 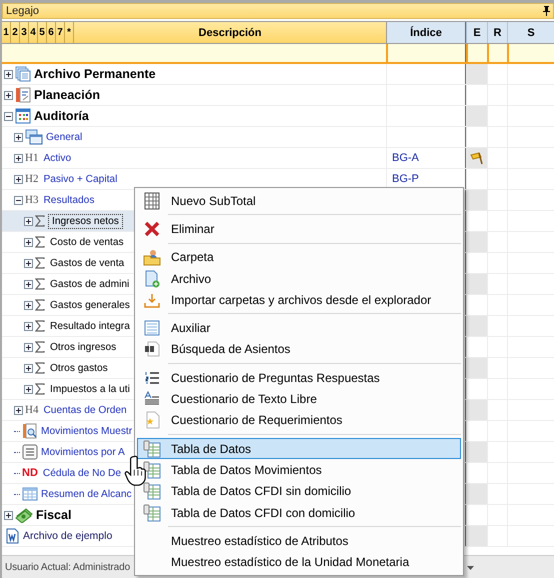 What do you see at coordinates (87, 263) in the screenshot?
I see `tree-item: Gastos de venta` at bounding box center [87, 263].